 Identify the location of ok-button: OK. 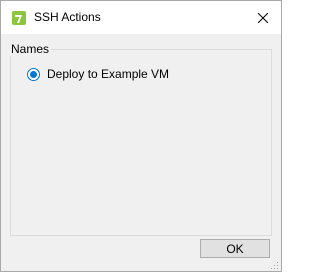
(235, 248).